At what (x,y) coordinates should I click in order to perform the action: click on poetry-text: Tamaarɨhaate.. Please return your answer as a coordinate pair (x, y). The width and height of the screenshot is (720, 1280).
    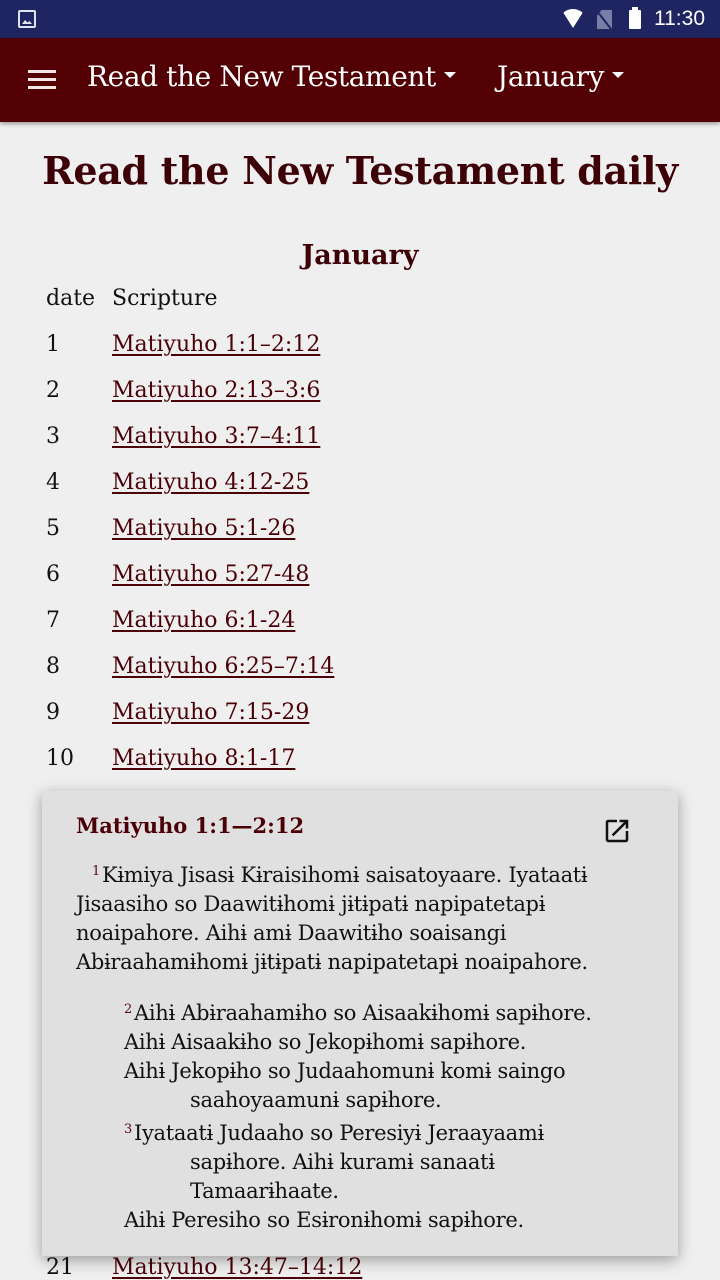
    Looking at the image, I should click on (264, 1191).